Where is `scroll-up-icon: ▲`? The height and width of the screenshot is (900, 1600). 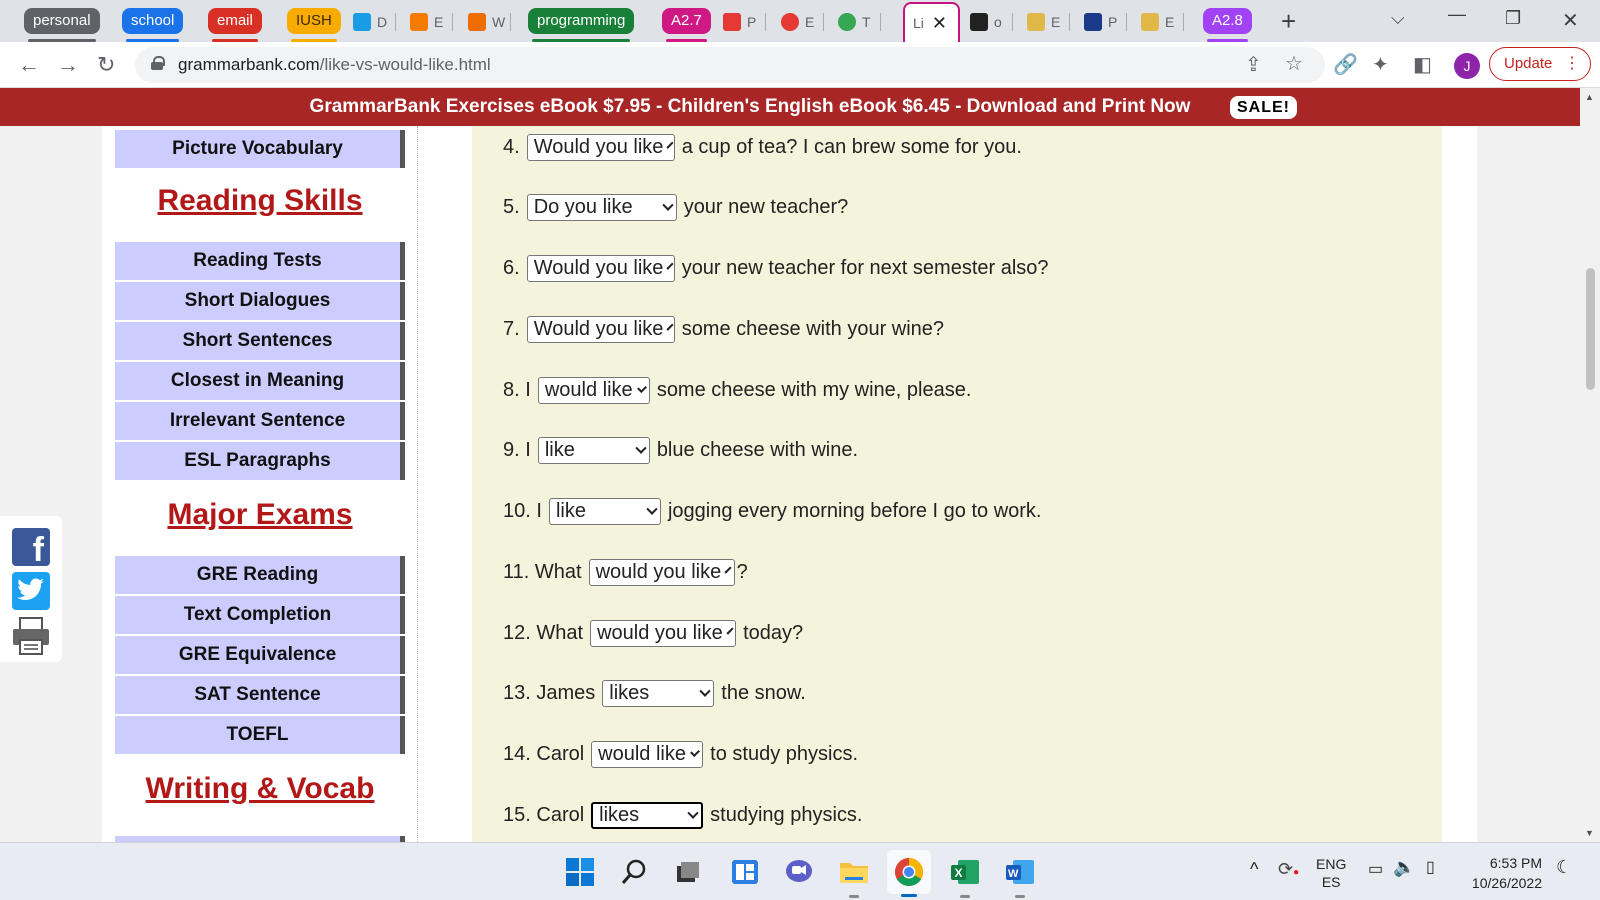 scroll-up-icon: ▲ is located at coordinates (1589, 97).